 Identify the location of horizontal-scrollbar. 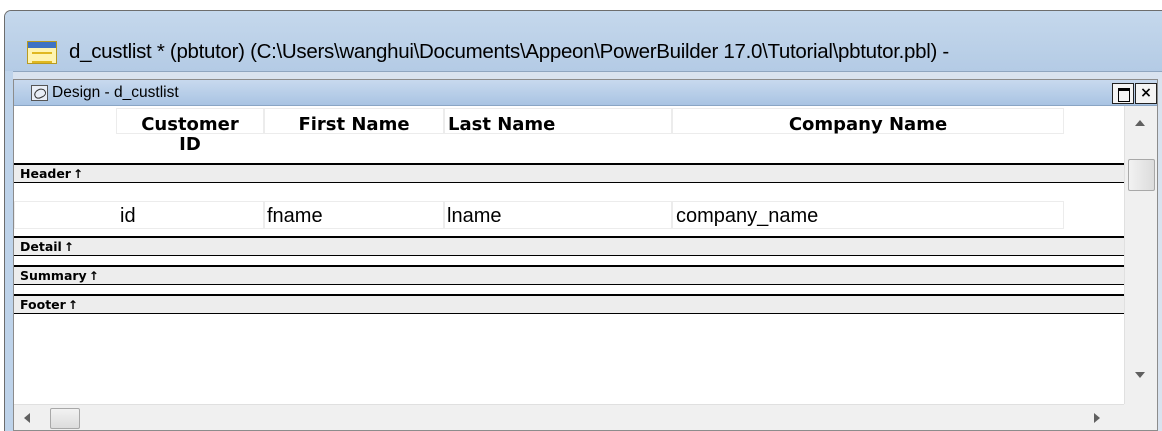
(569, 417).